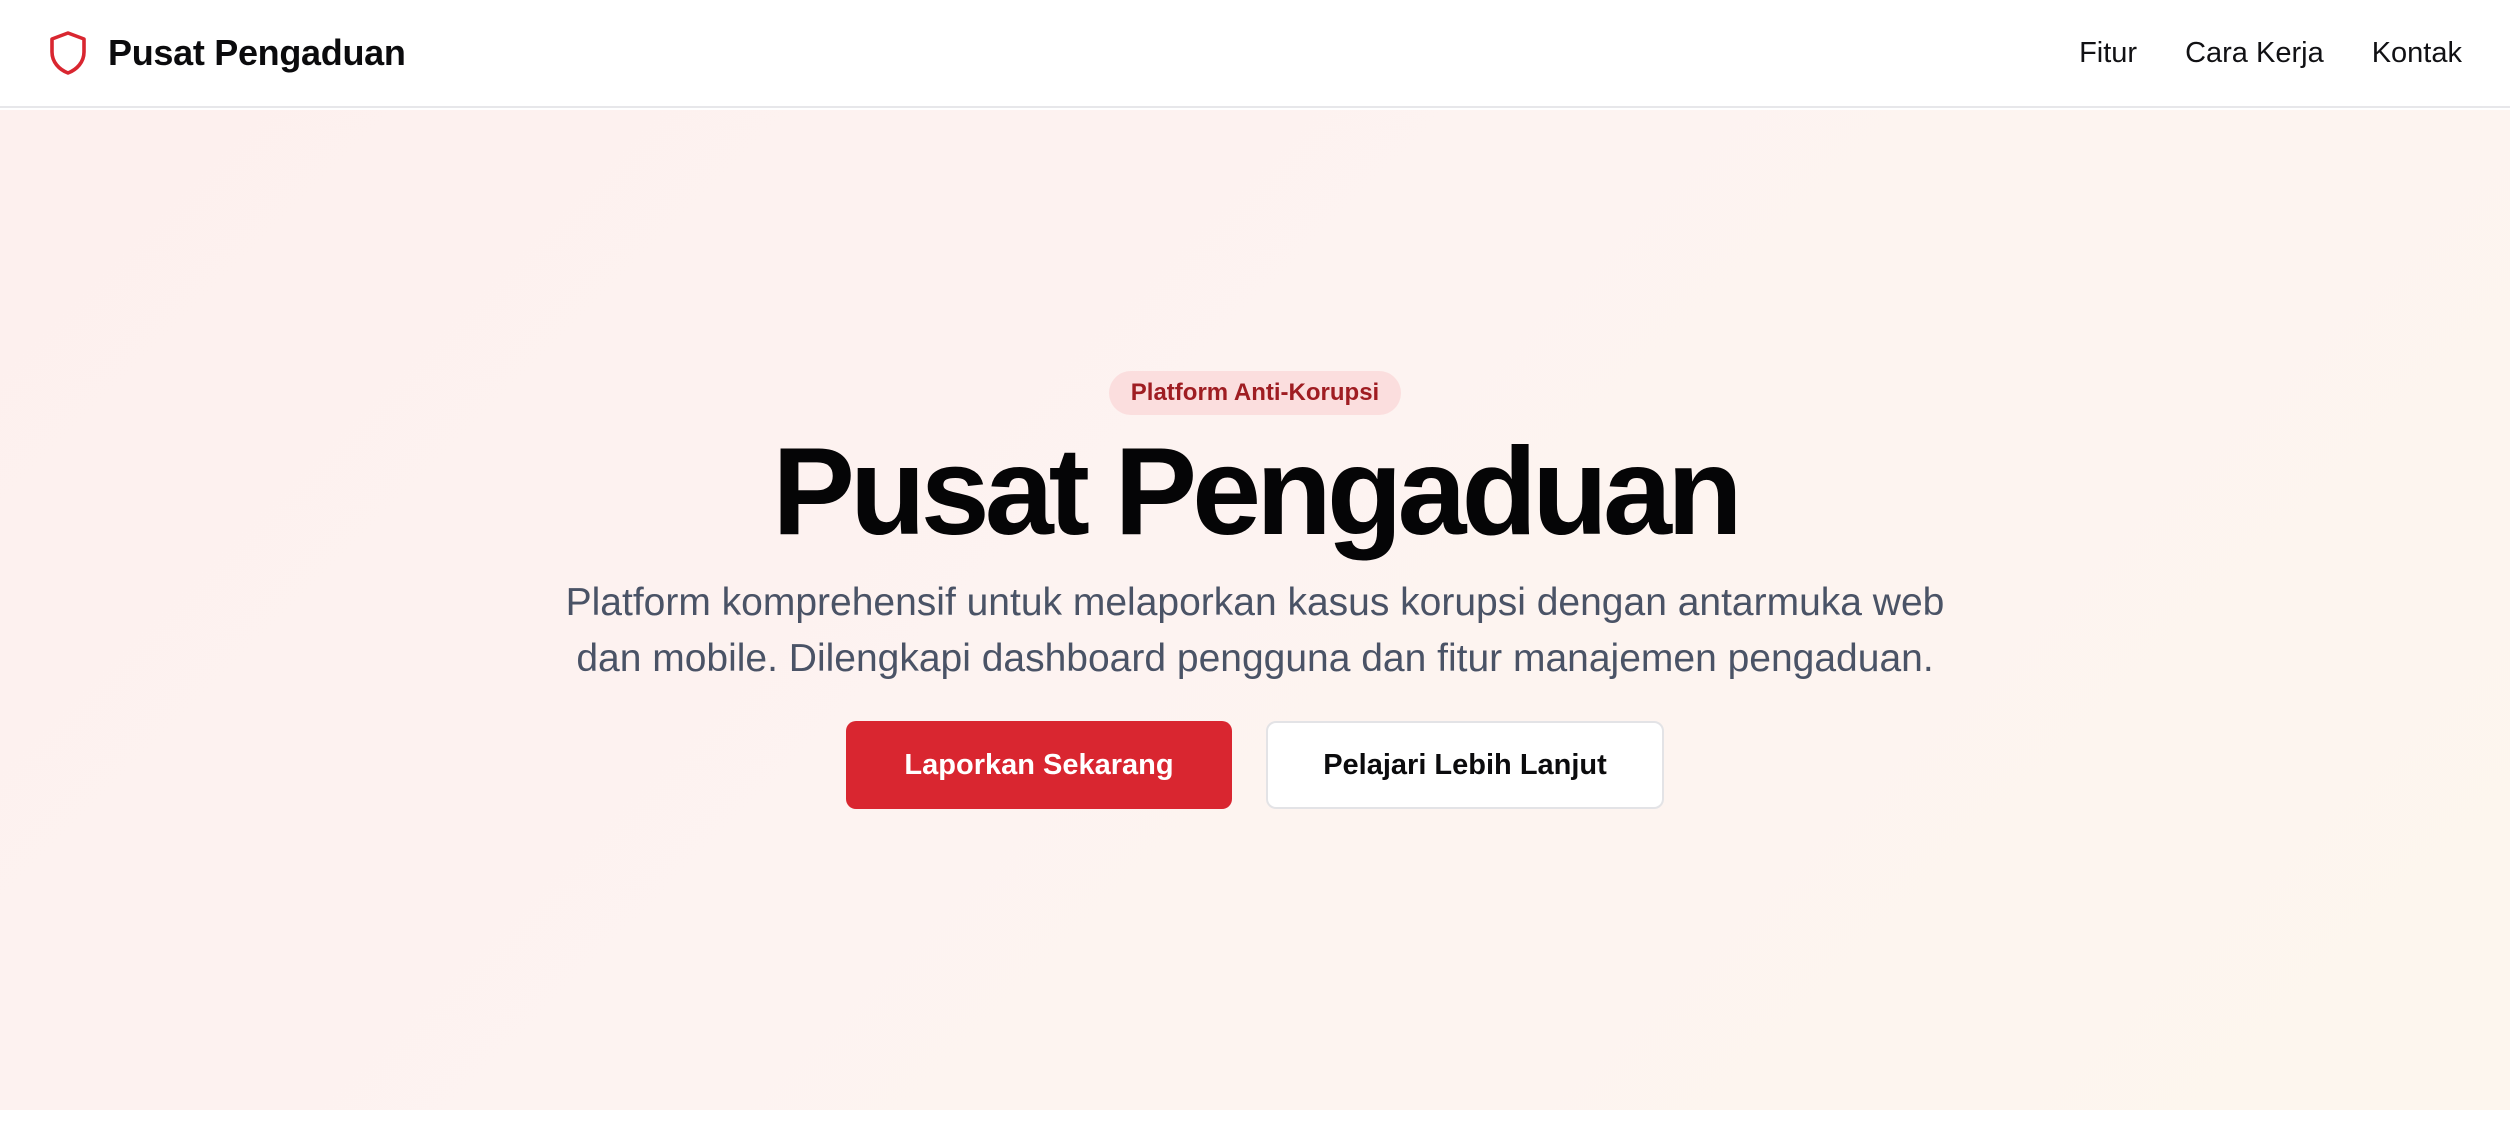  I want to click on main-nav: Fitur Cara Kerja Kontak, so click(2270, 53).